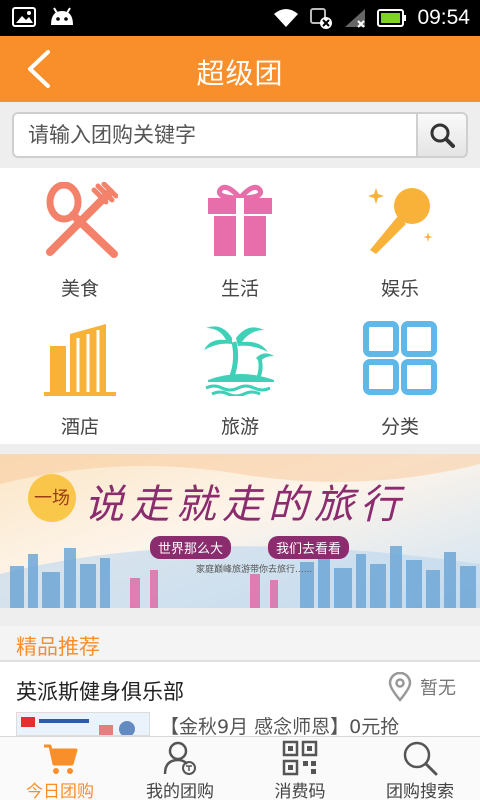  I want to click on tab-consume-code: 消费码, so click(300, 768).